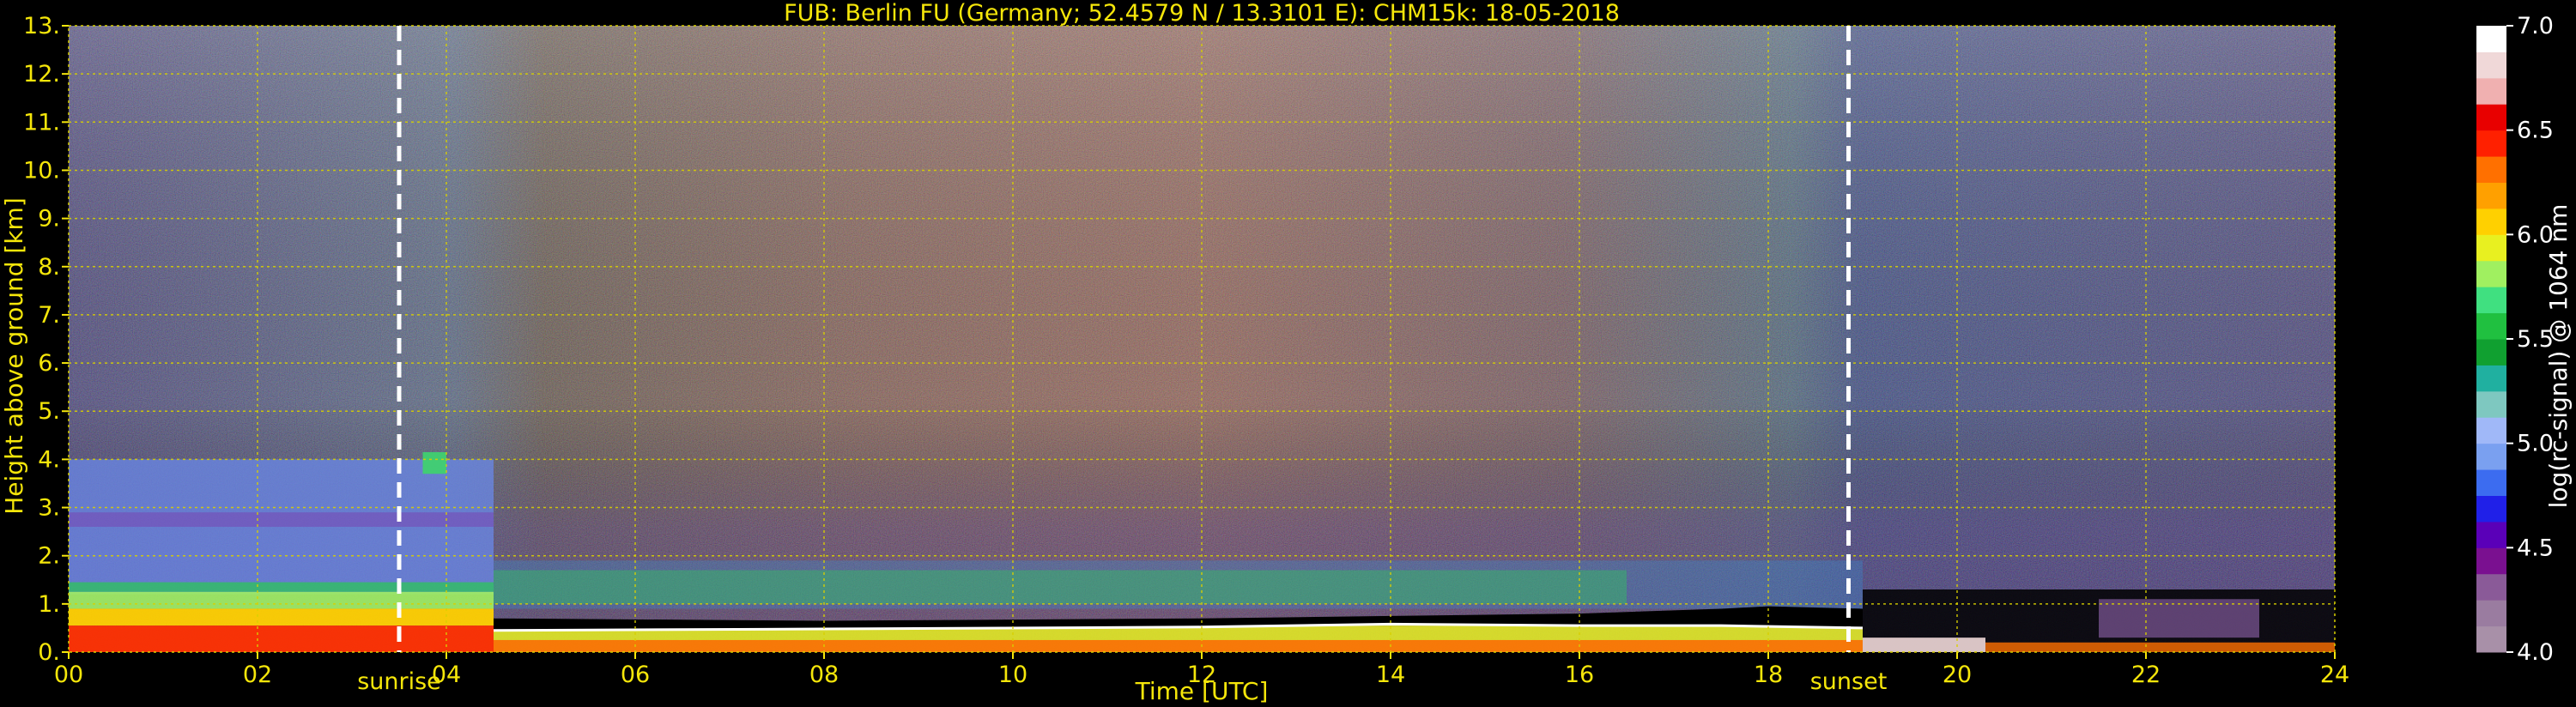 Image resolution: width=2576 pixels, height=707 pixels. I want to click on y-tick-label: 9., so click(49, 219).